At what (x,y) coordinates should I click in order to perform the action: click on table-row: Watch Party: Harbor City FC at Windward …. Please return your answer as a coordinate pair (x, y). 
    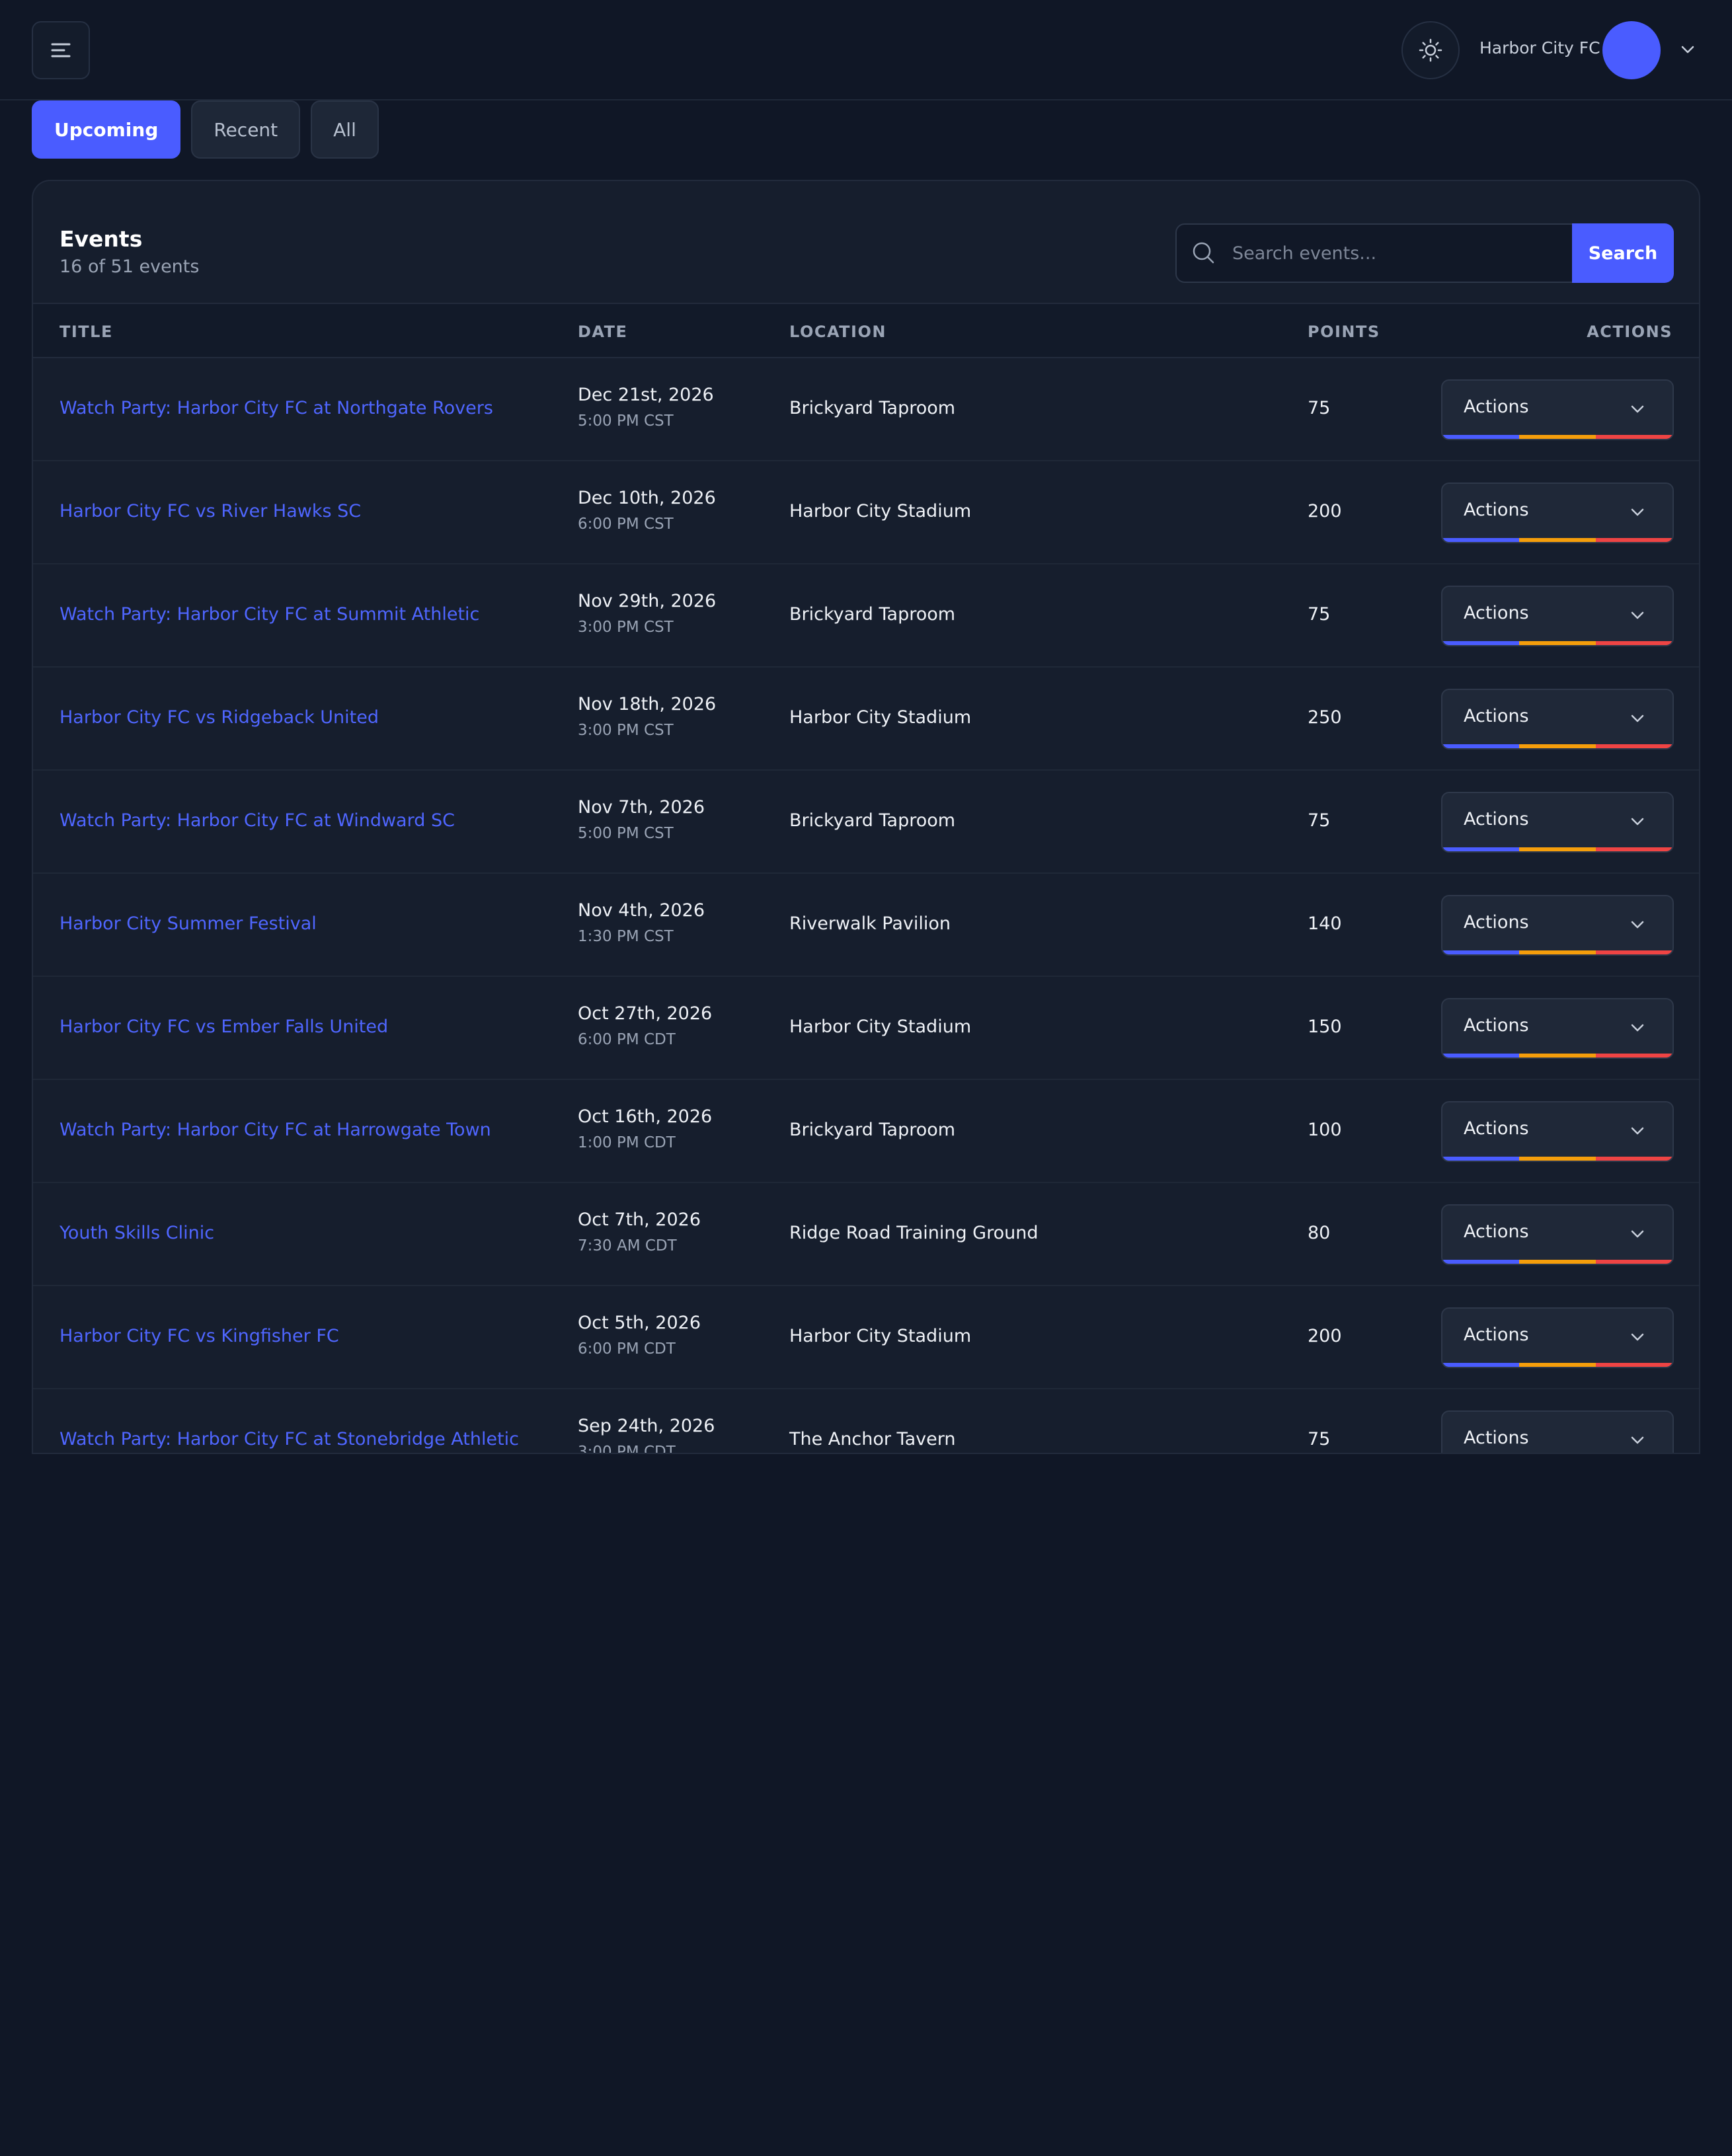
    Looking at the image, I should click on (866, 822).